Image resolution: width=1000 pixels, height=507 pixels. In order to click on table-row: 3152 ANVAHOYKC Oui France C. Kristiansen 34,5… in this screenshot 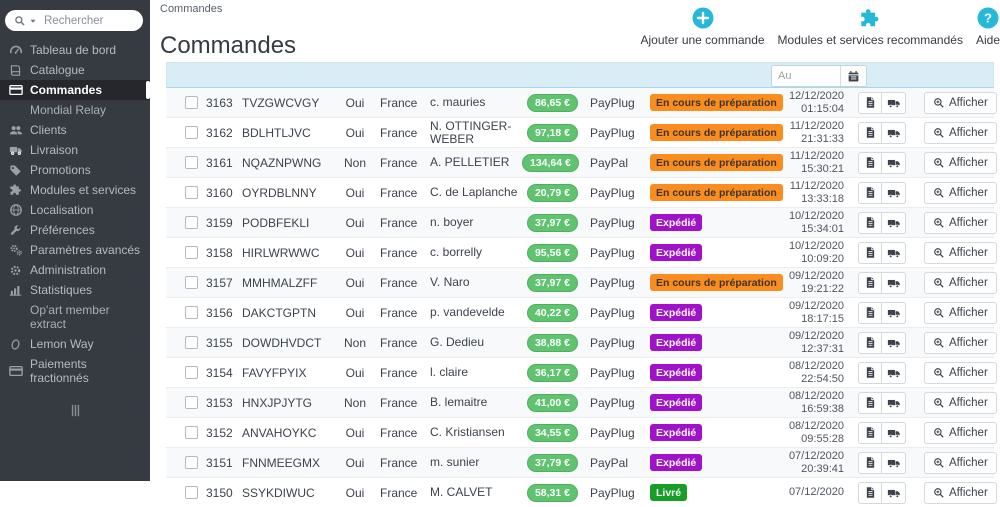, I will do `click(581, 432)`.